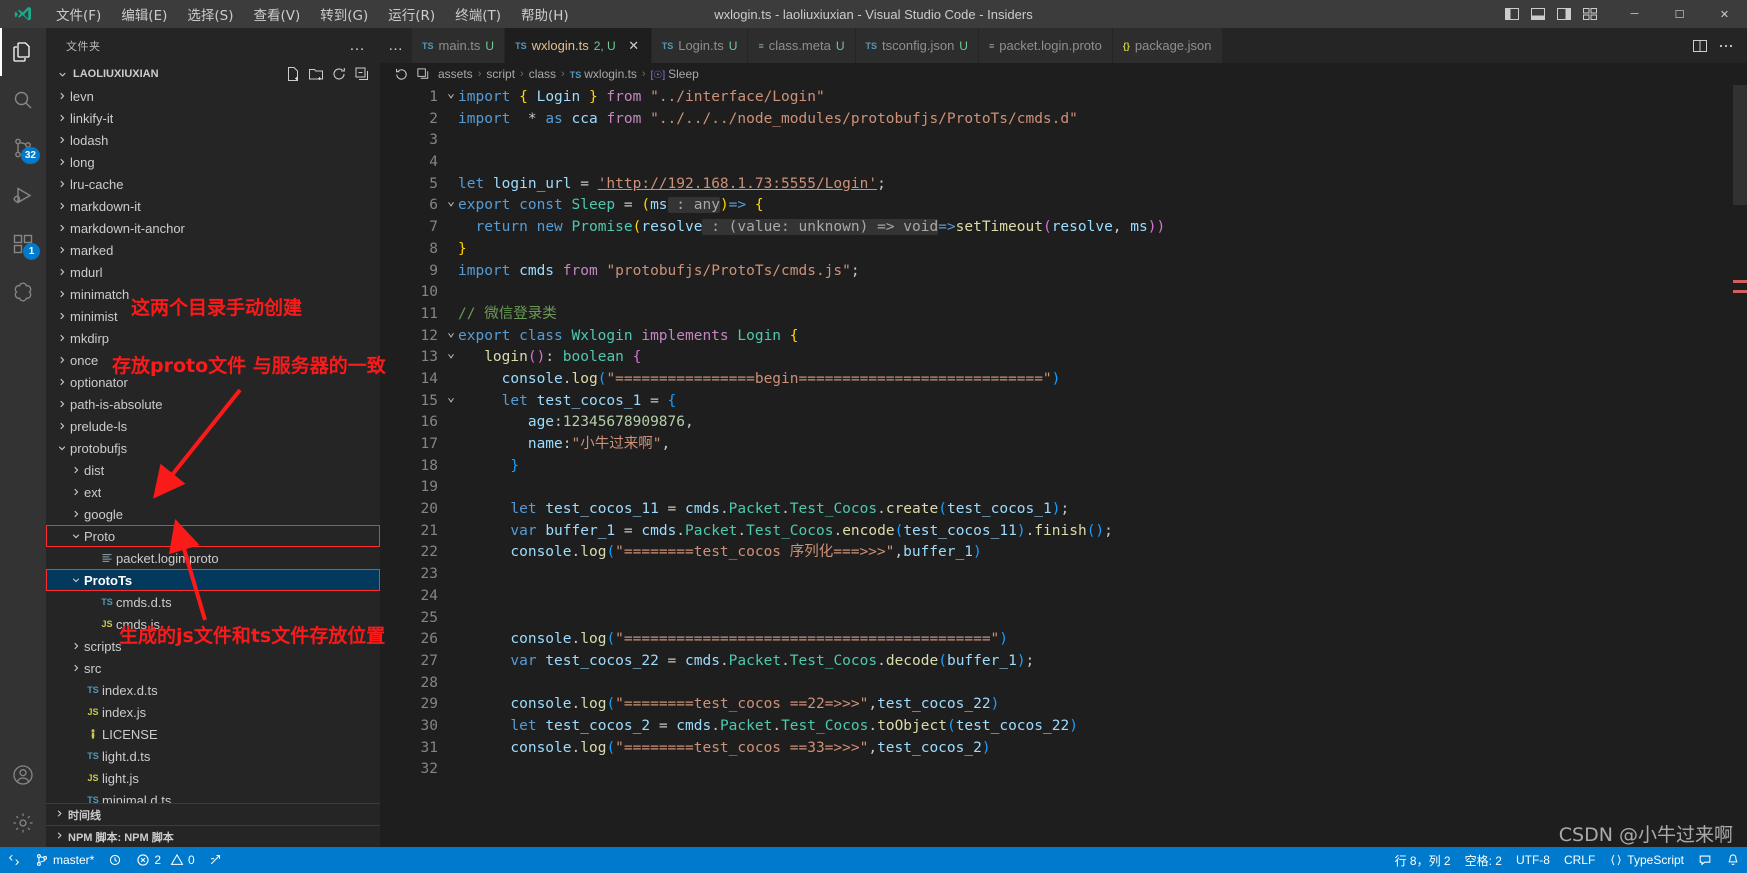 The image size is (1747, 873). What do you see at coordinates (213, 96) in the screenshot?
I see `tree-item-levn: levn` at bounding box center [213, 96].